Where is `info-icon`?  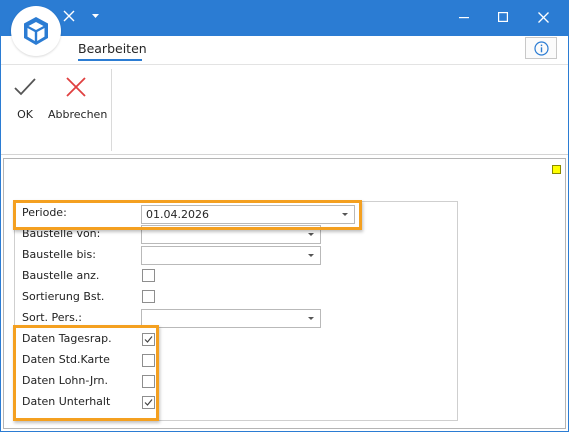 info-icon is located at coordinates (541, 48).